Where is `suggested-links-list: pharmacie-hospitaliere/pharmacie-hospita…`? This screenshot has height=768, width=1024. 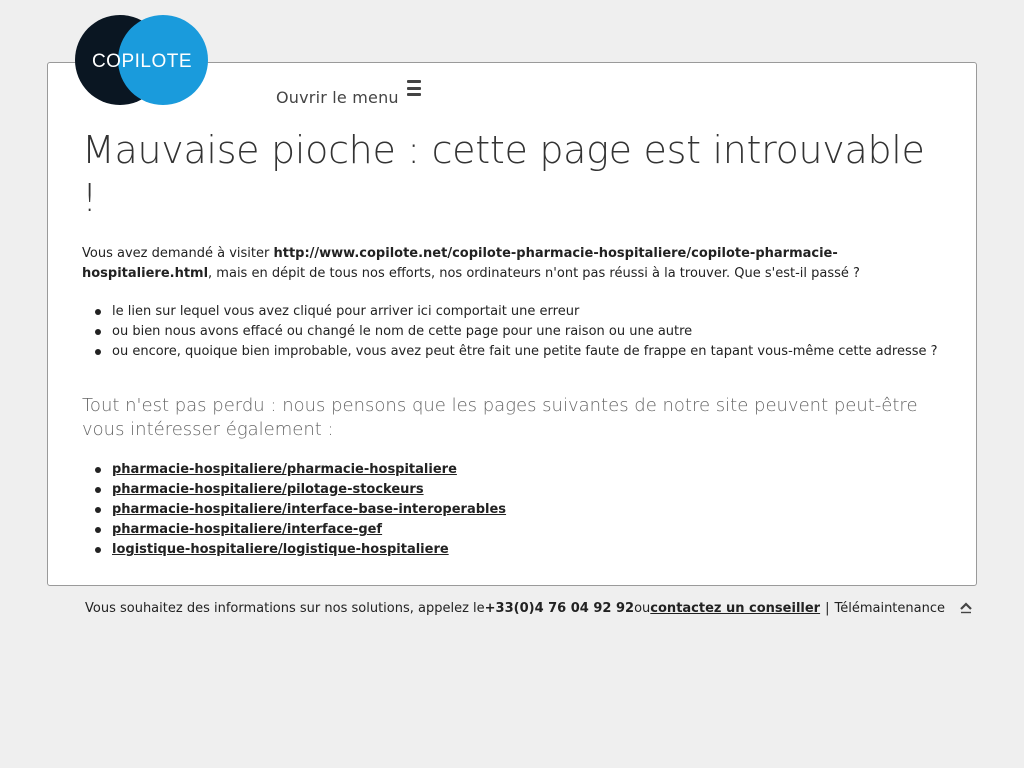 suggested-links-list: pharmacie-hospitaliere/pharmacie-hospita… is located at coordinates (512, 510).